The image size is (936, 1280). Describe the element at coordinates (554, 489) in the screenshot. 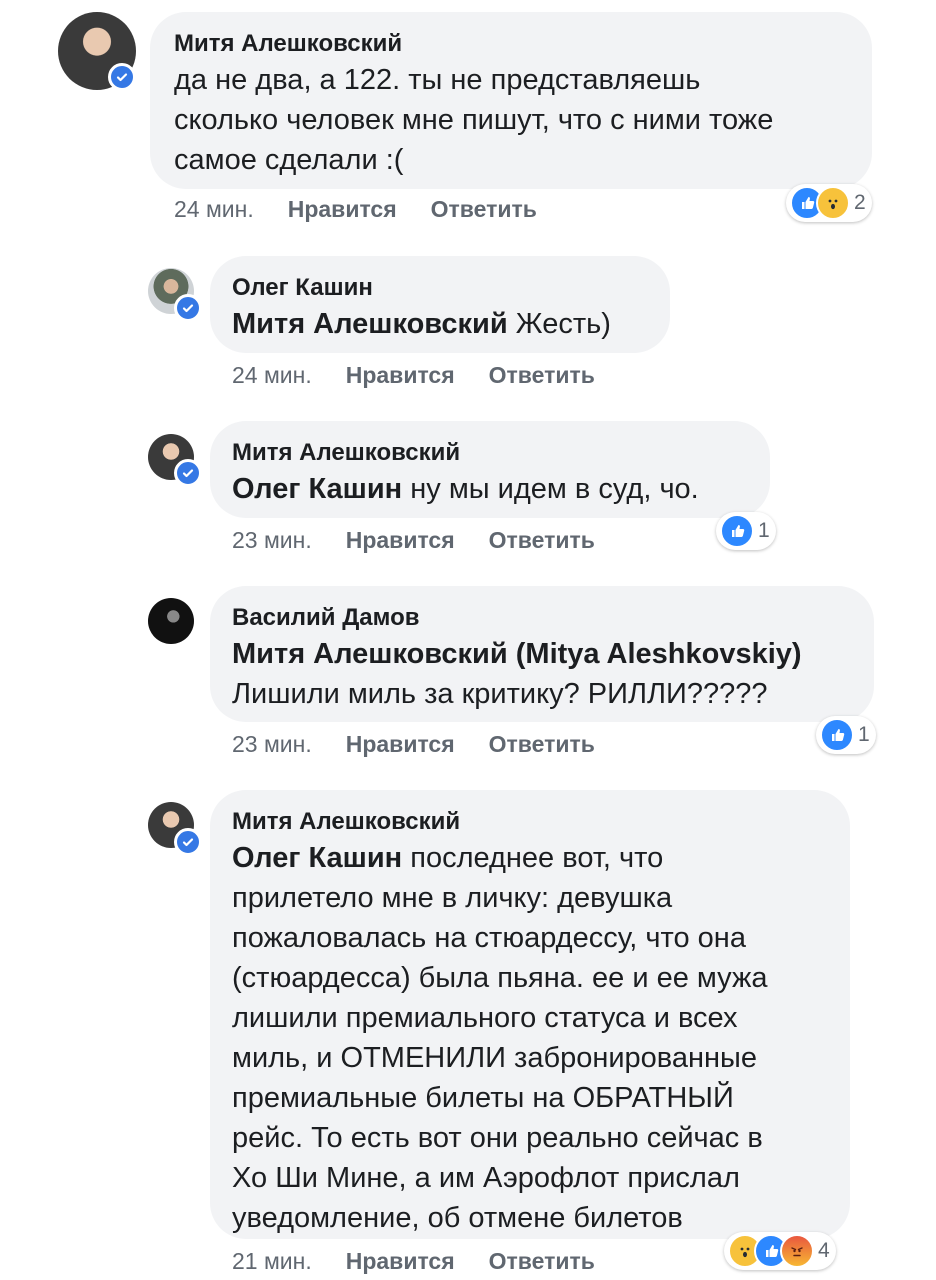

I see `comment-text-line: ну мы идем в суд, чо.` at that location.